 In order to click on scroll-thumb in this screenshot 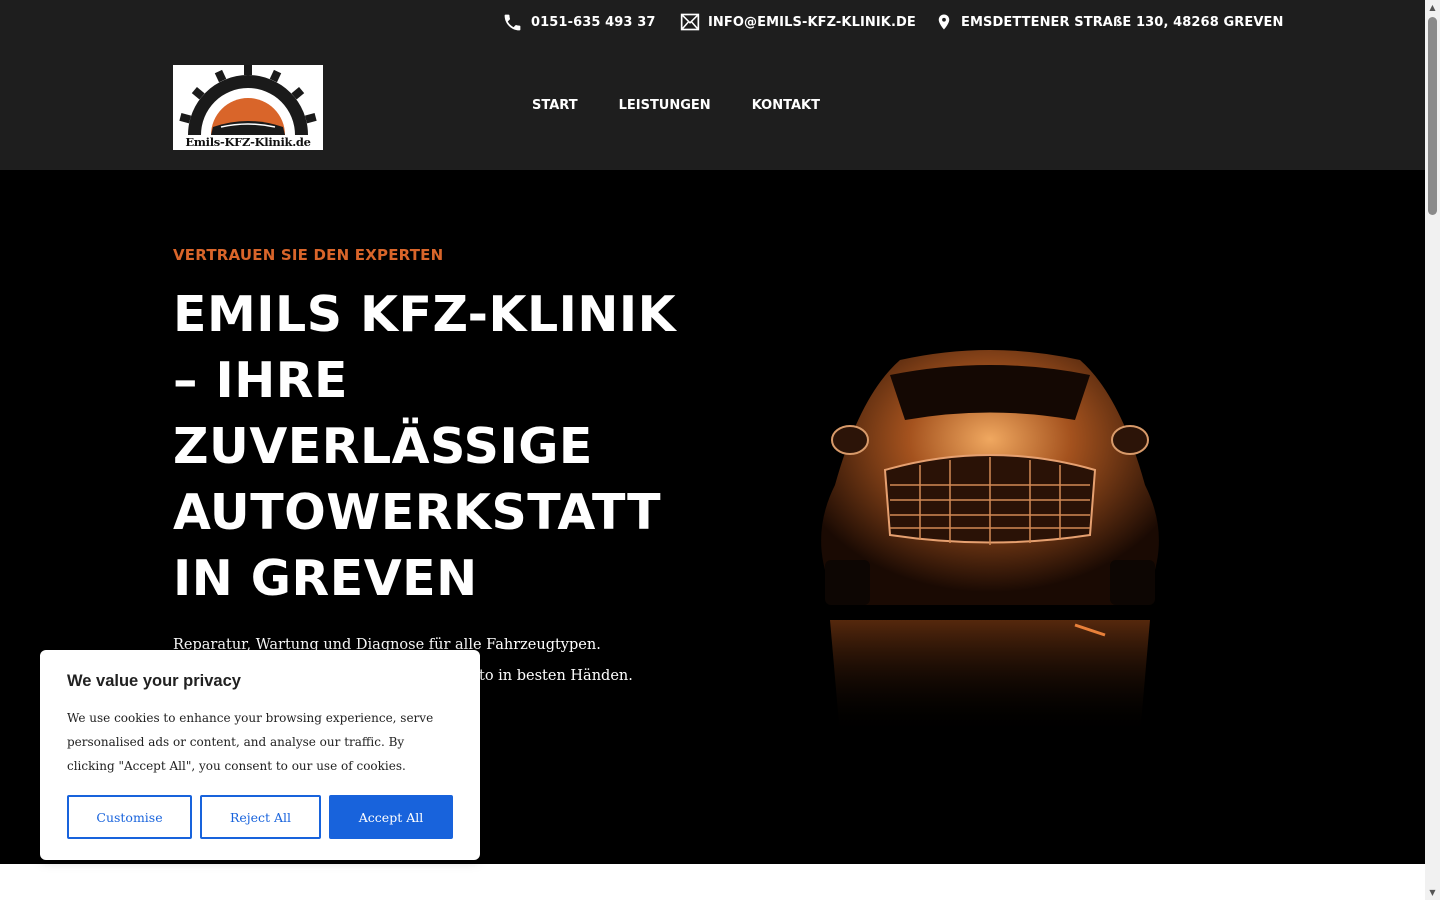, I will do `click(1432, 116)`.